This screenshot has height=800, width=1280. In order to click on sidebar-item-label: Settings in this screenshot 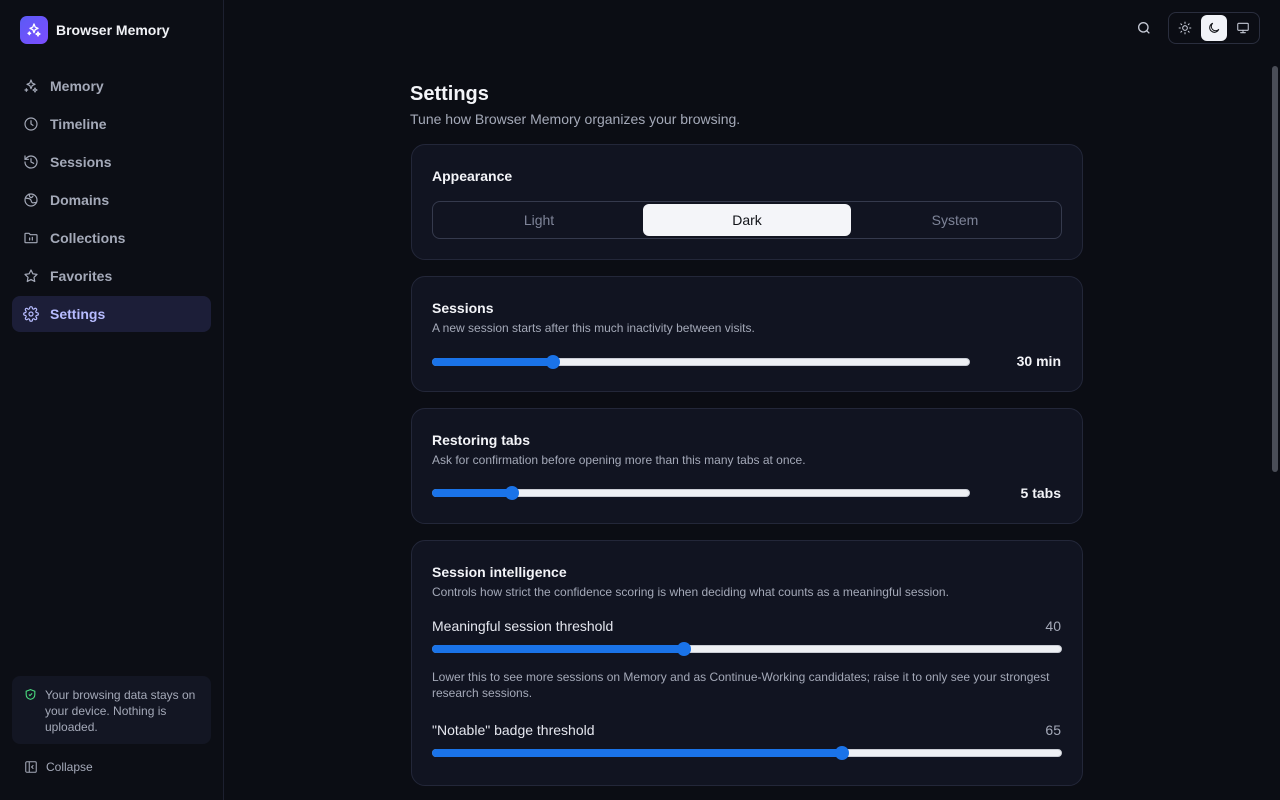, I will do `click(78, 314)`.